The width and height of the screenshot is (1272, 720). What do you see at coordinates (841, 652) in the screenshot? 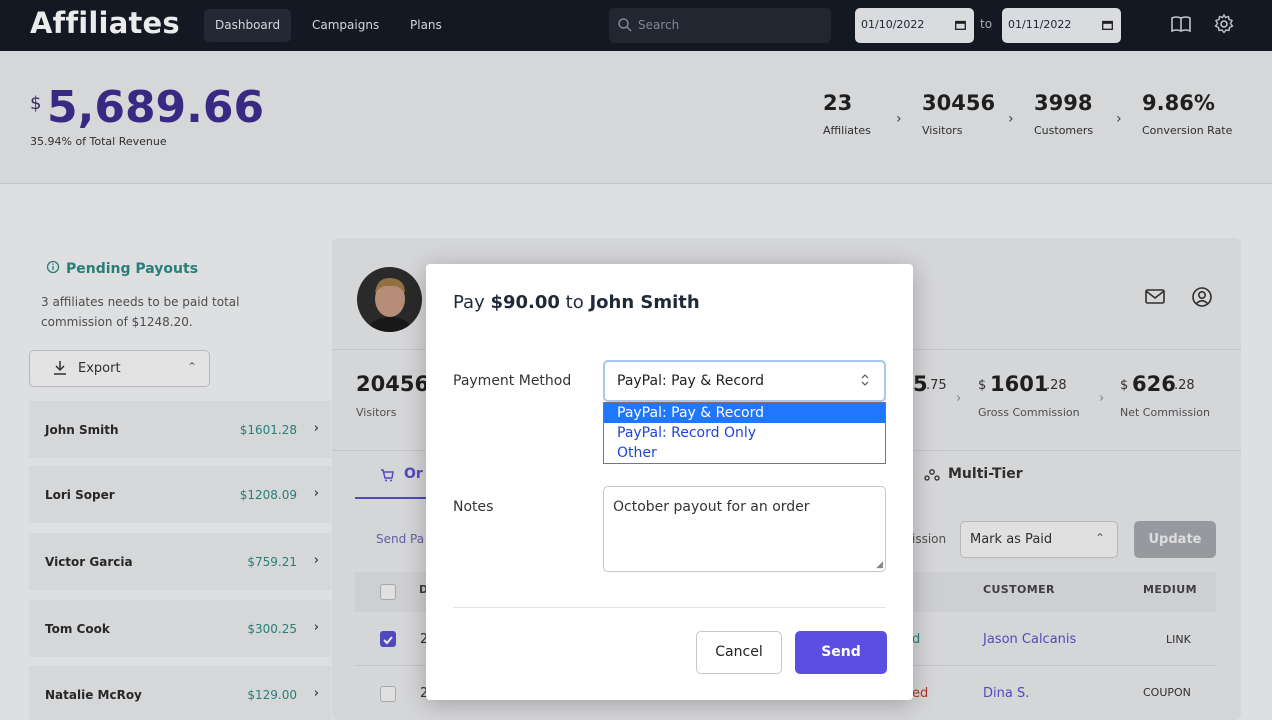
I see `send-button: Send` at bounding box center [841, 652].